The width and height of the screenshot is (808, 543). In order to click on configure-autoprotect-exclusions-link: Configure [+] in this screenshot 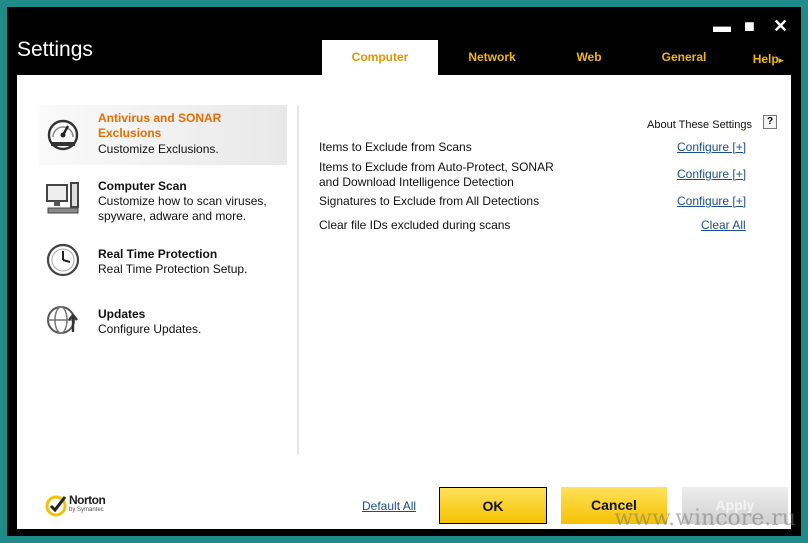, I will do `click(711, 174)`.